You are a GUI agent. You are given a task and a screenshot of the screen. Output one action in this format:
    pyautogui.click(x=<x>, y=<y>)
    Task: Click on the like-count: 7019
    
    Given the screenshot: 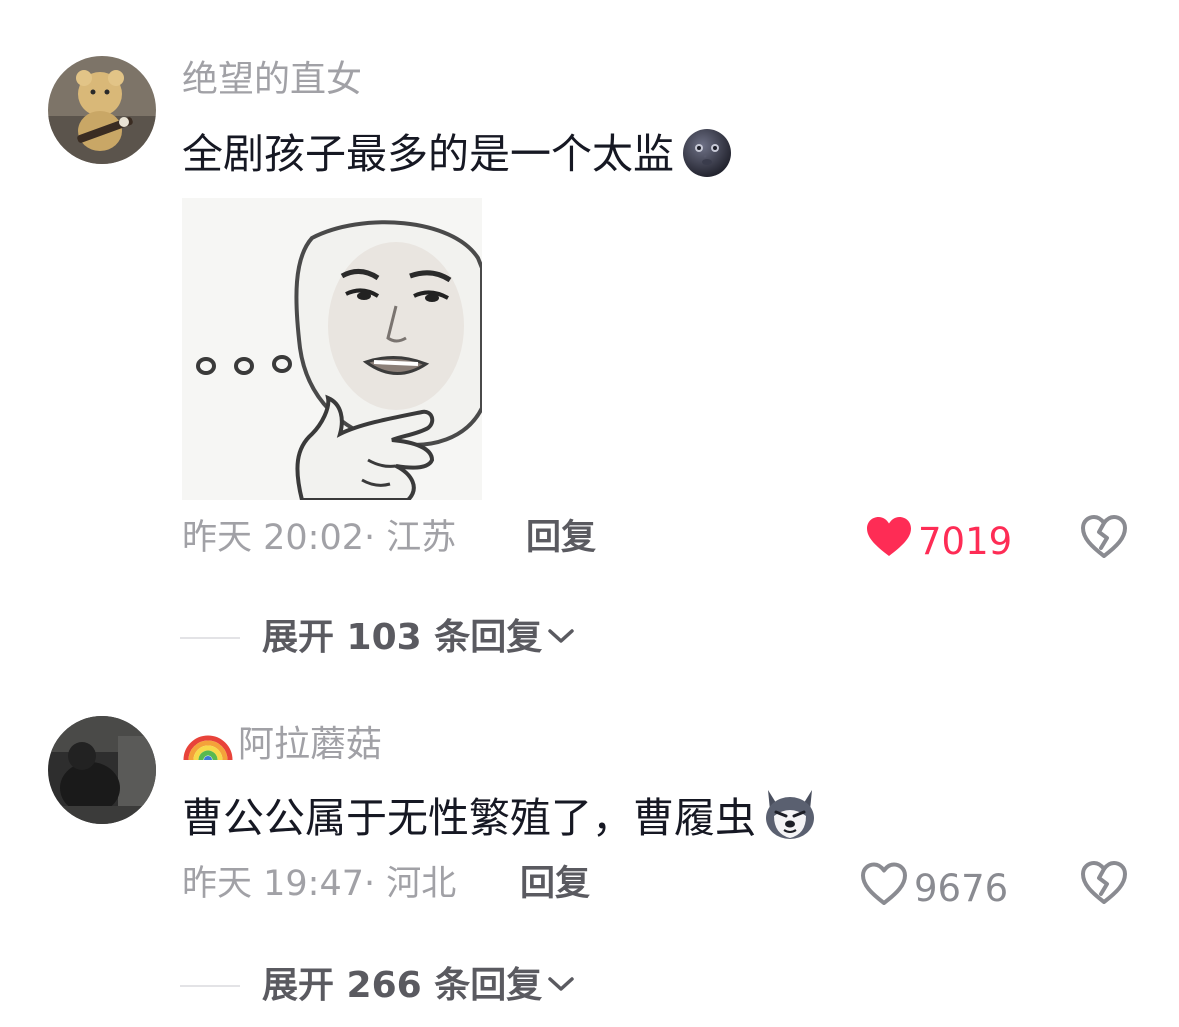 What is the action you would take?
    pyautogui.click(x=965, y=541)
    